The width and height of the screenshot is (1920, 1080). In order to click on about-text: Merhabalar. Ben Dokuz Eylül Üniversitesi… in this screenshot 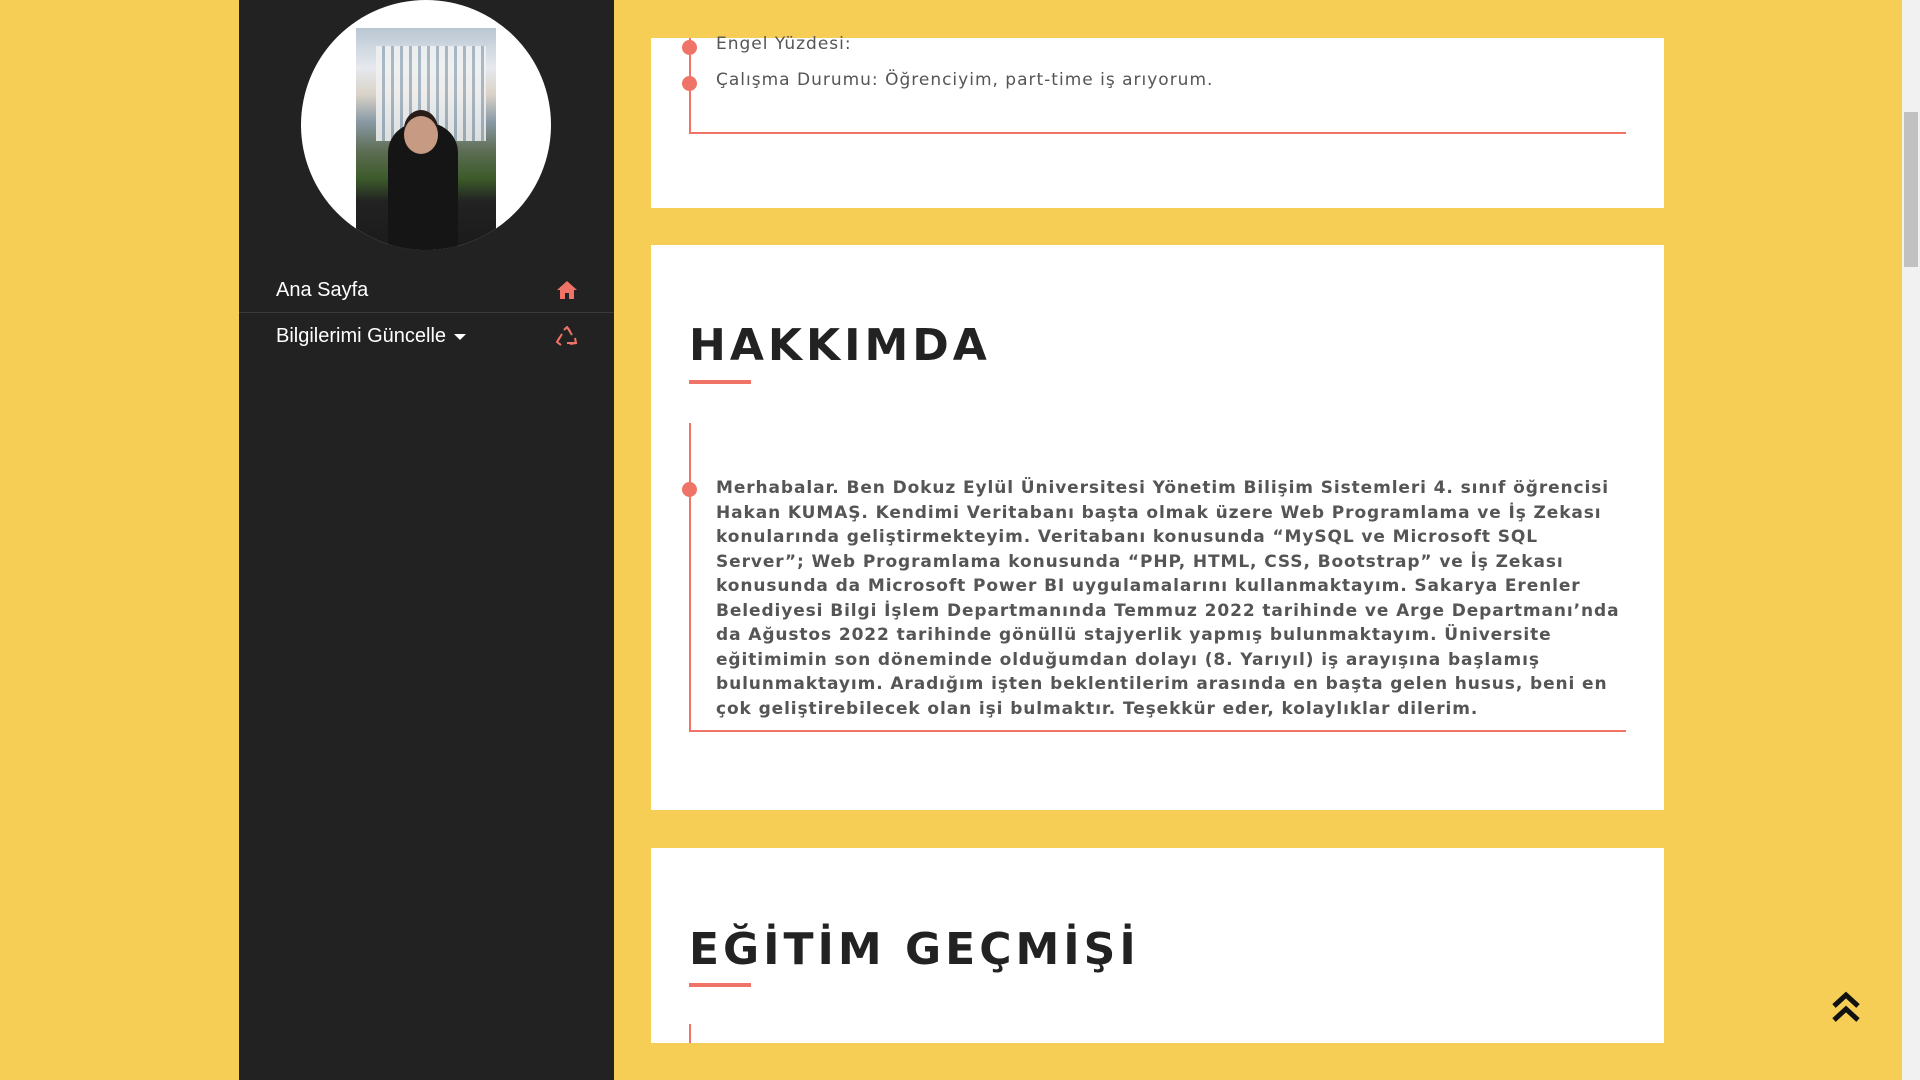, I will do `click(1168, 598)`.